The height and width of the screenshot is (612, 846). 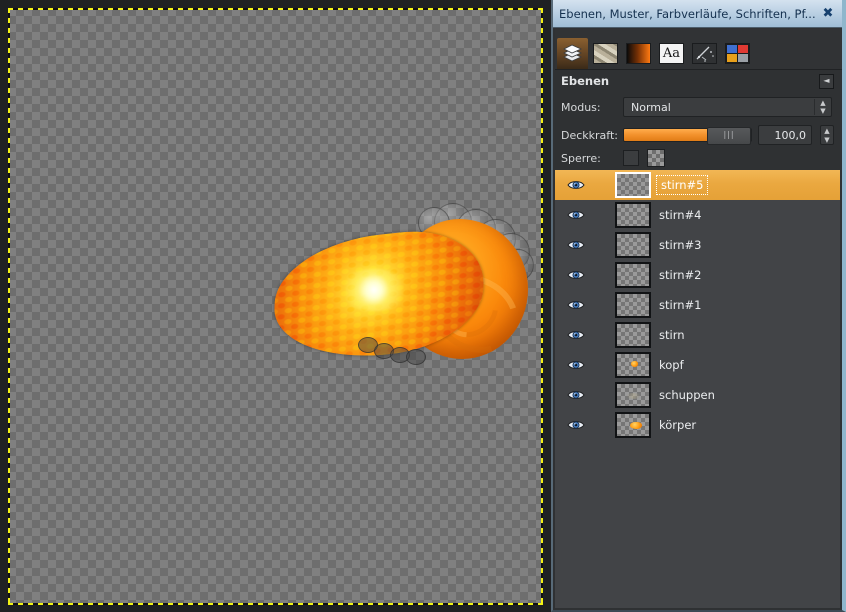 What do you see at coordinates (671, 365) in the screenshot?
I see `layer-name: kopf` at bounding box center [671, 365].